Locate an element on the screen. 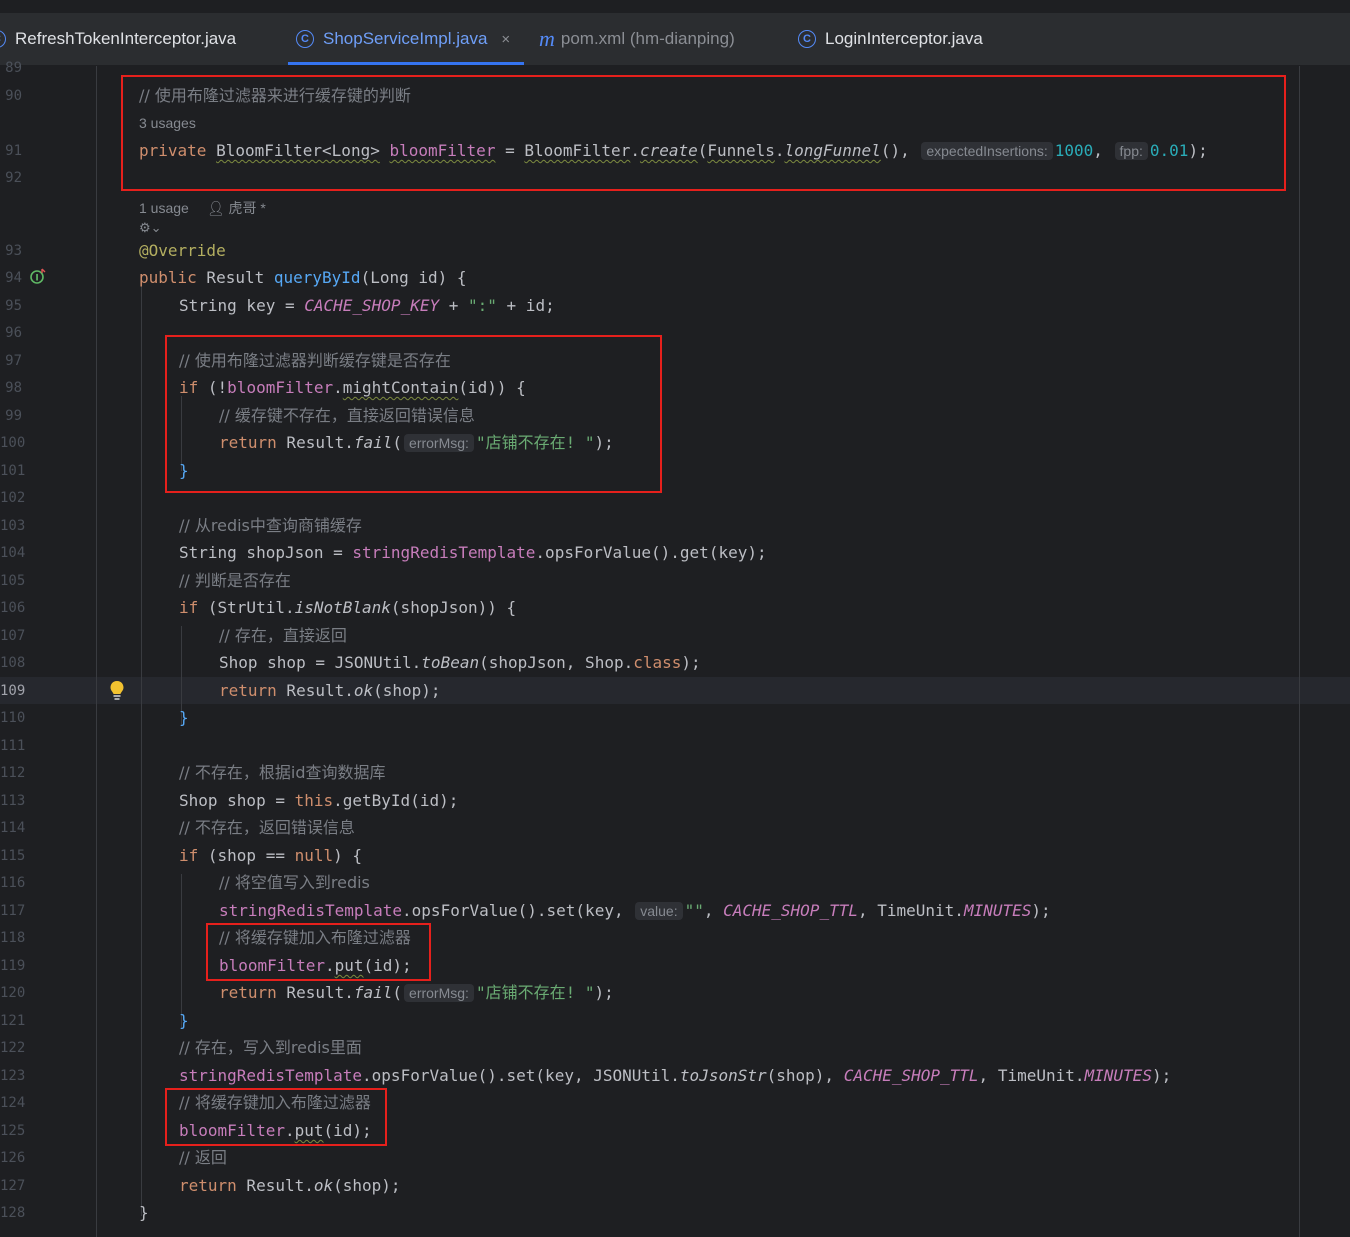  lightbulb-icon is located at coordinates (117, 691).